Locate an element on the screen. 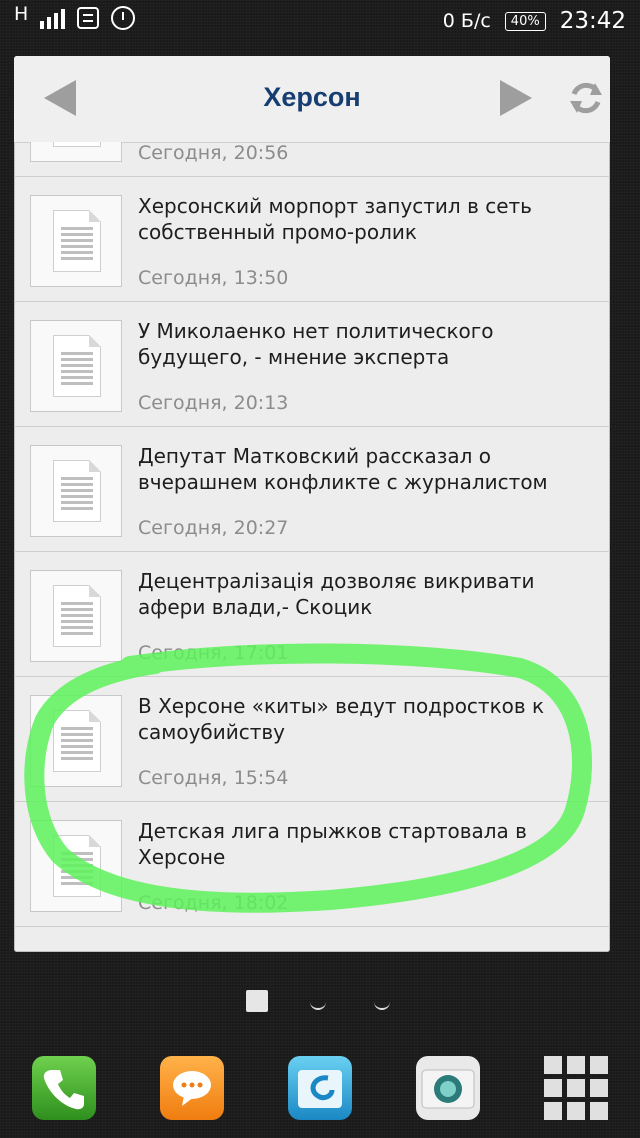  dock is located at coordinates (320, 1089).